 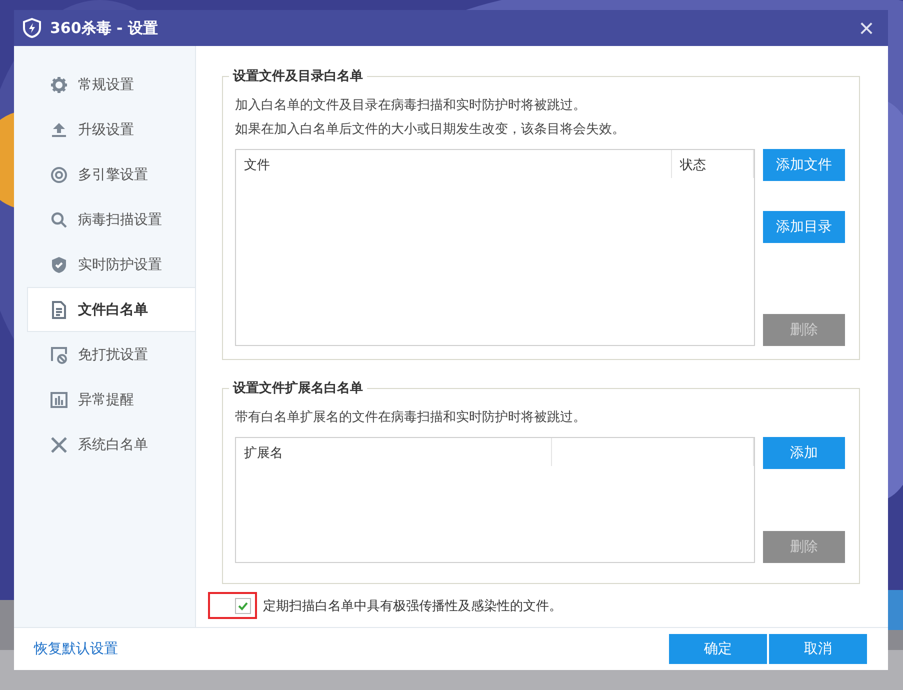 I want to click on target-icon, so click(x=59, y=175).